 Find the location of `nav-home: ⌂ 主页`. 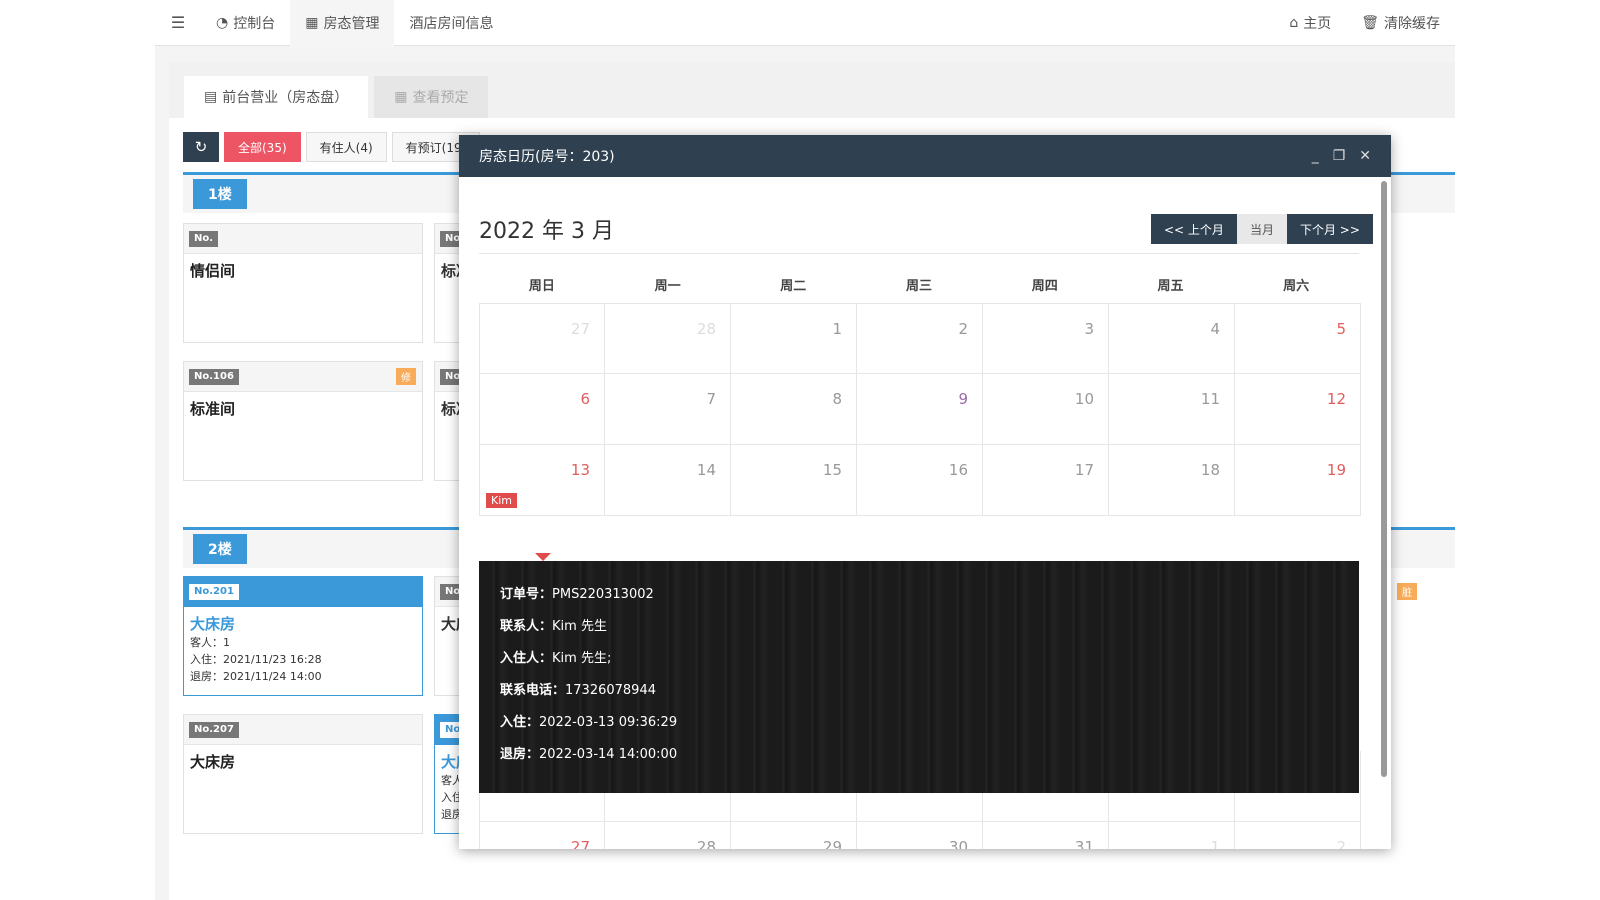

nav-home: ⌂ 主页 is located at coordinates (1310, 23).